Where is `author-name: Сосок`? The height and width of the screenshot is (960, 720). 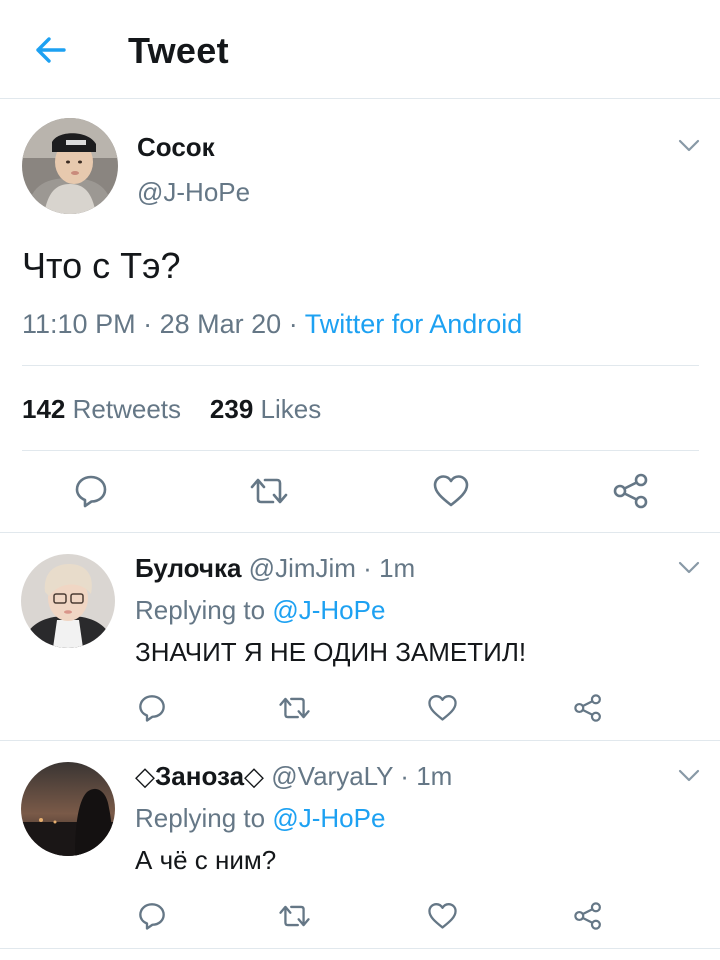 author-name: Сосок is located at coordinates (176, 147).